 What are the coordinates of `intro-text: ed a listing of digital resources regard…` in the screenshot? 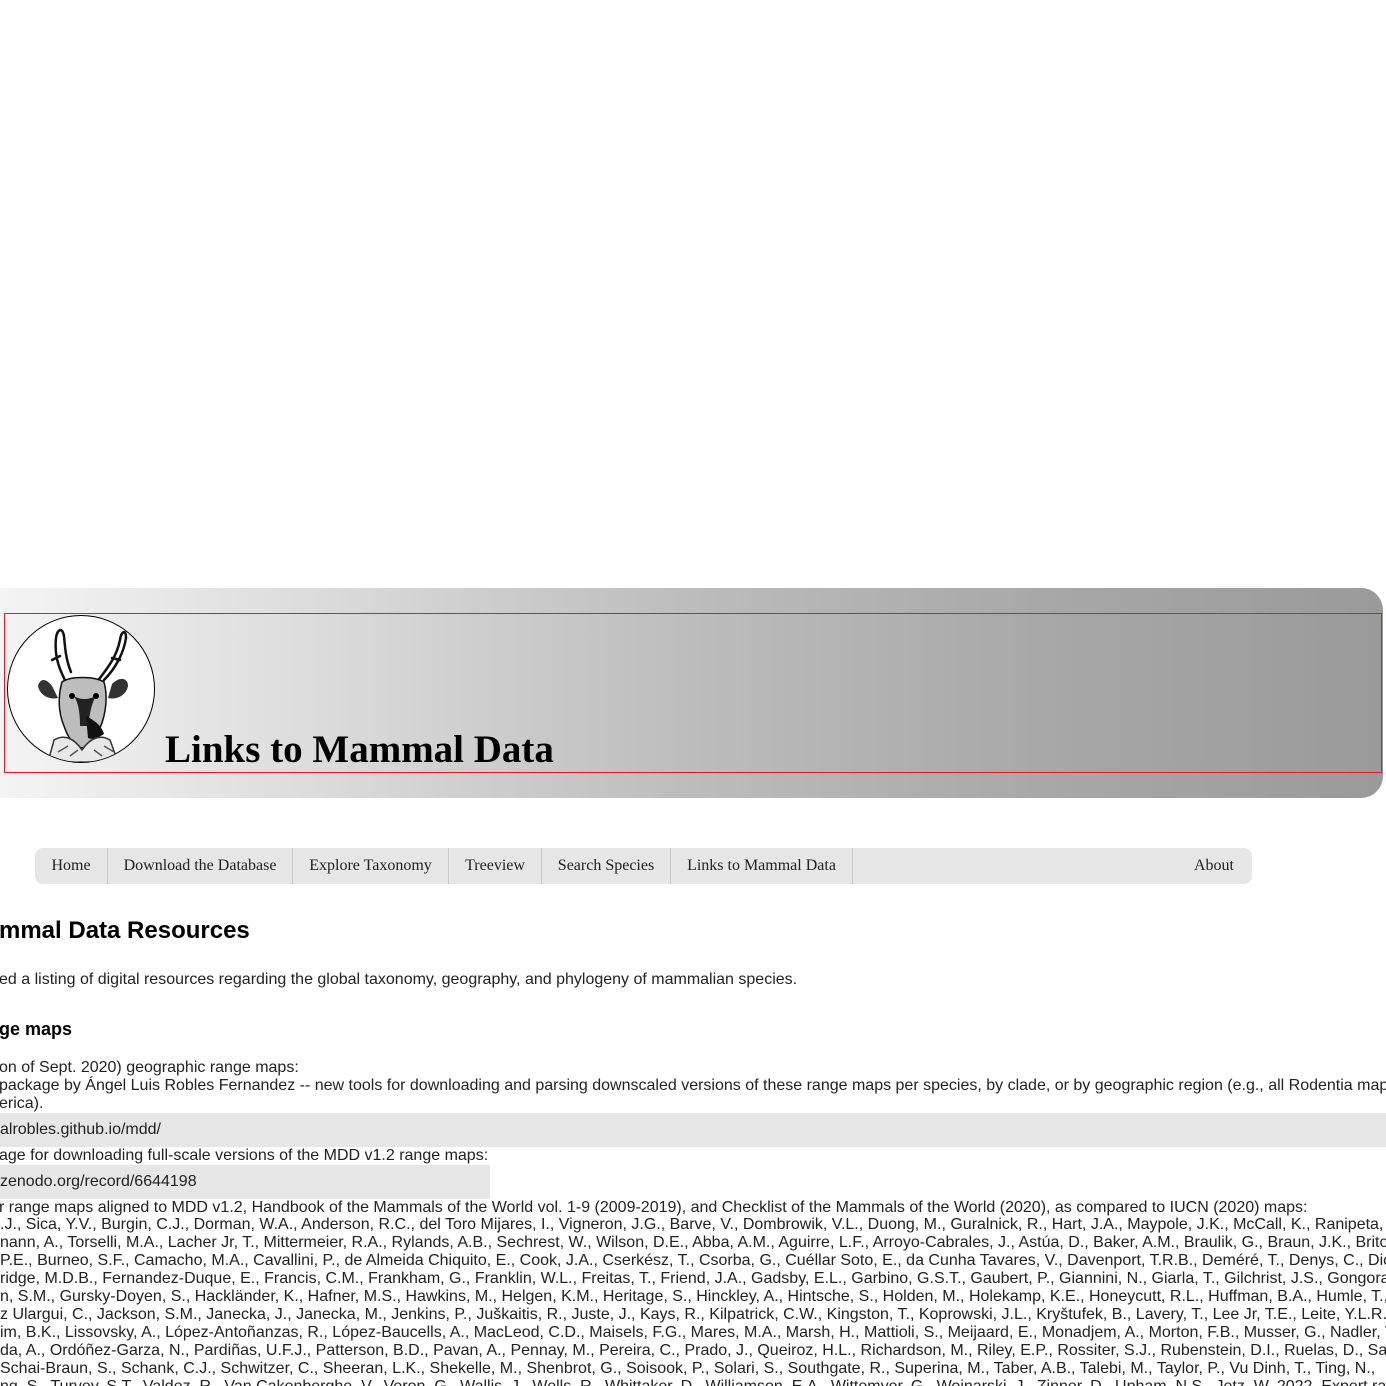 It's located at (399, 979).